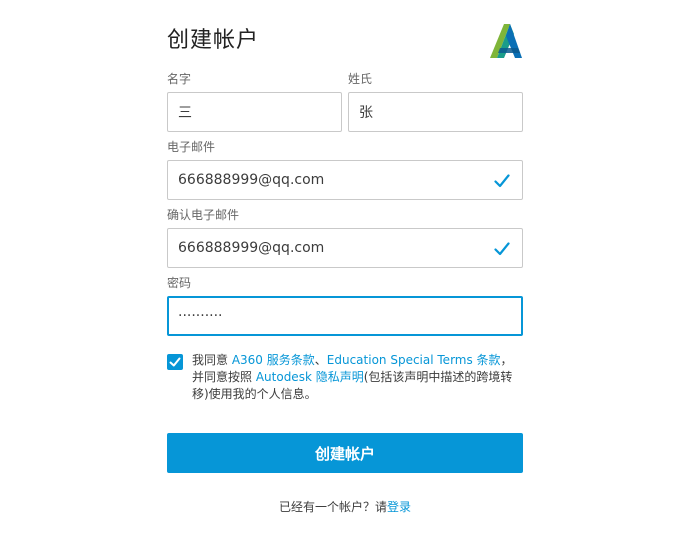  Describe the element at coordinates (345, 248) in the screenshot. I see `confirm-email-field` at that location.